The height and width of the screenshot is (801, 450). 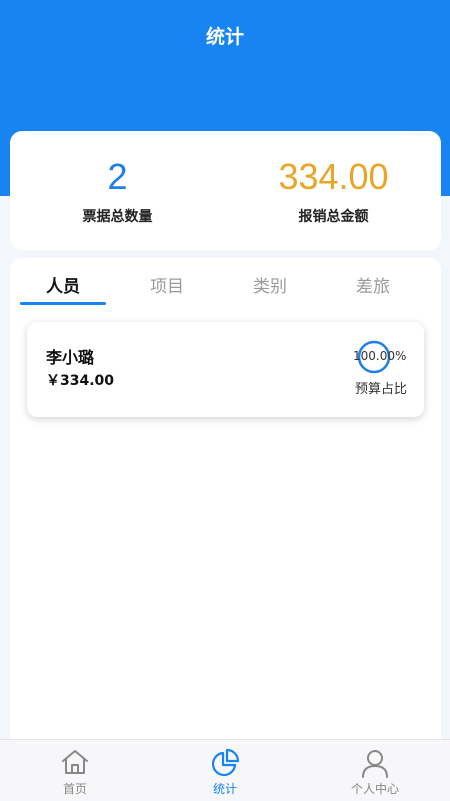 What do you see at coordinates (381, 389) in the screenshot?
I see `budget-ratio-label: 预算占比` at bounding box center [381, 389].